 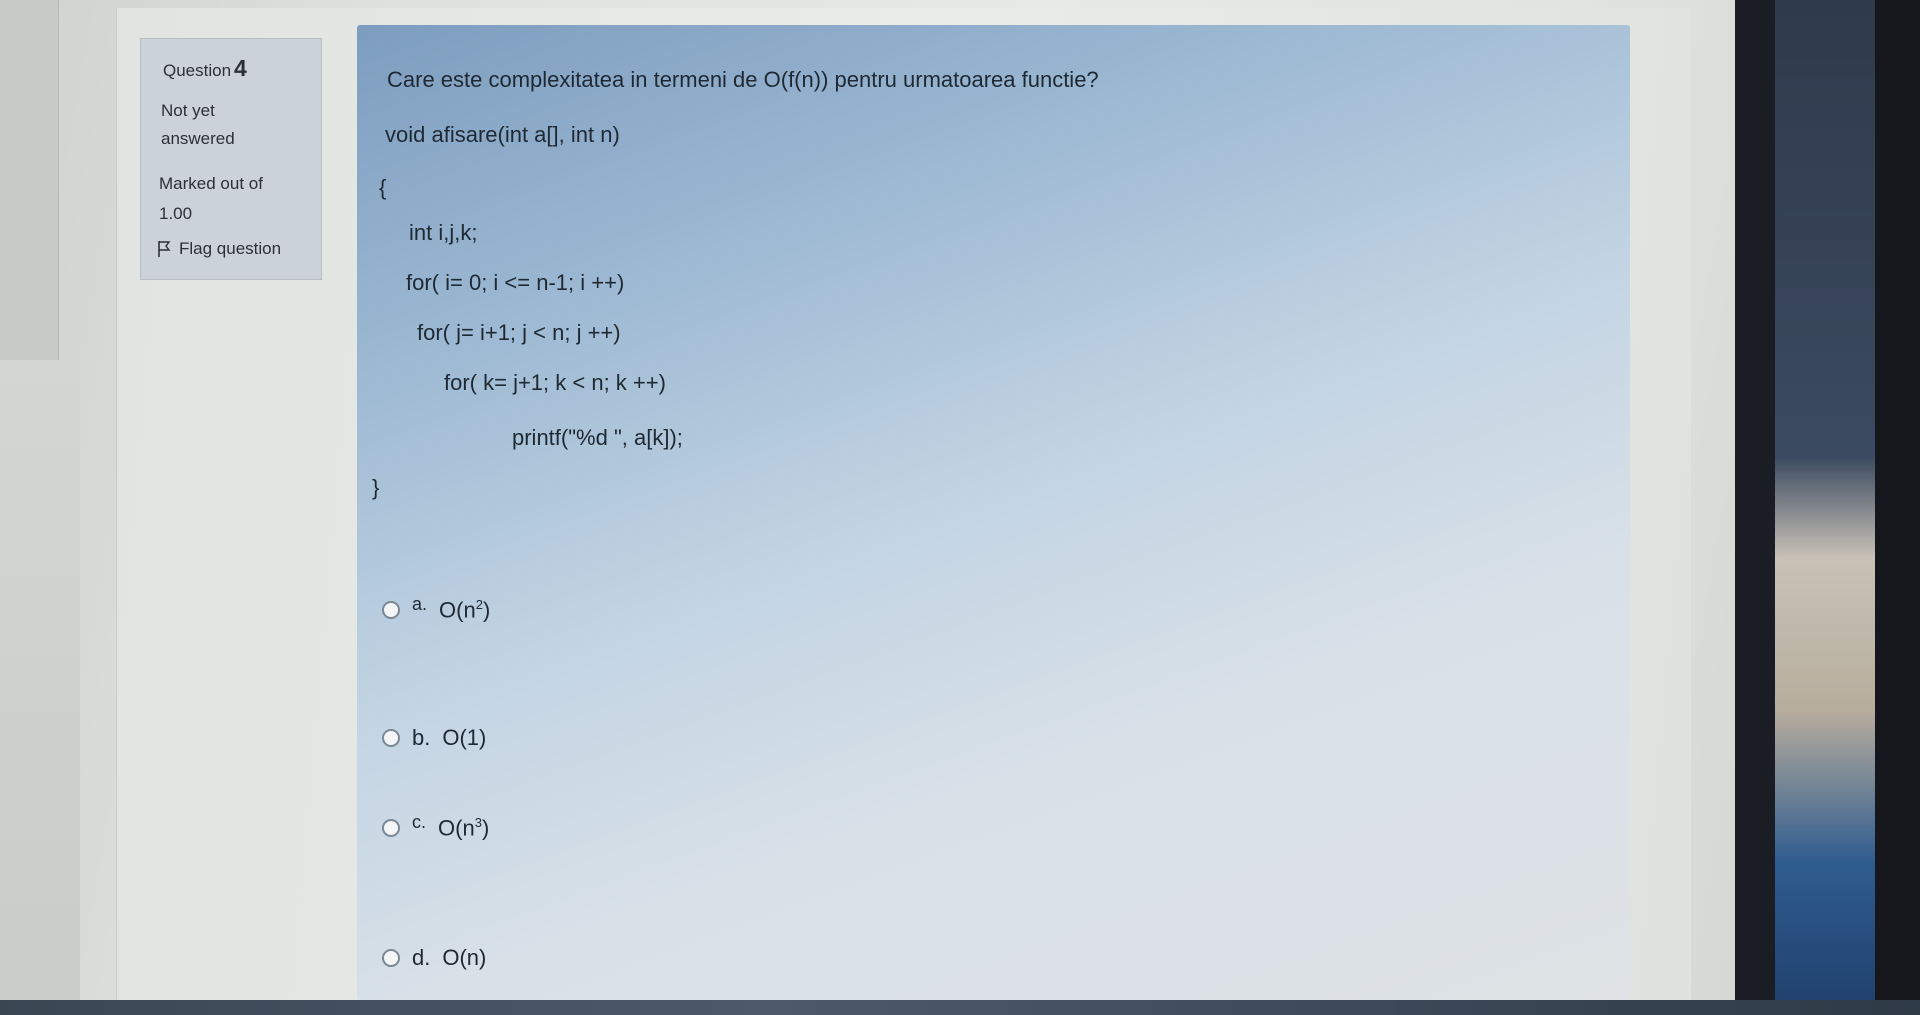 What do you see at coordinates (236, 125) in the screenshot?
I see `question-state: Not yet answered` at bounding box center [236, 125].